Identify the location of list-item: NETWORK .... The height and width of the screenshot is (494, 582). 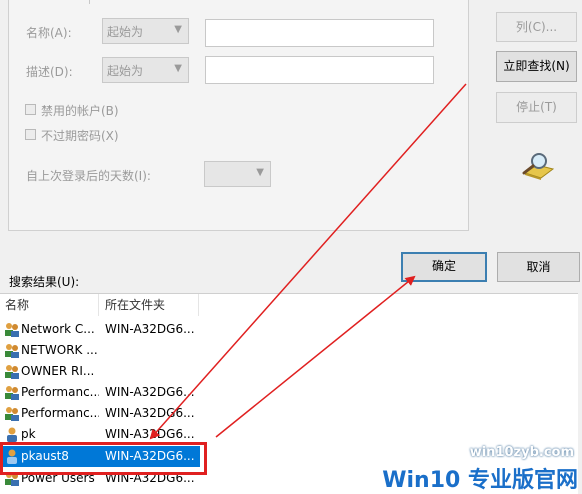
(100, 350).